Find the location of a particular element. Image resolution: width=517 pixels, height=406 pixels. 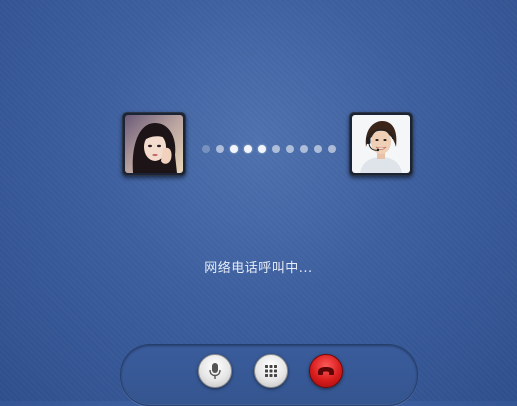

keypad-icon is located at coordinates (271, 371).